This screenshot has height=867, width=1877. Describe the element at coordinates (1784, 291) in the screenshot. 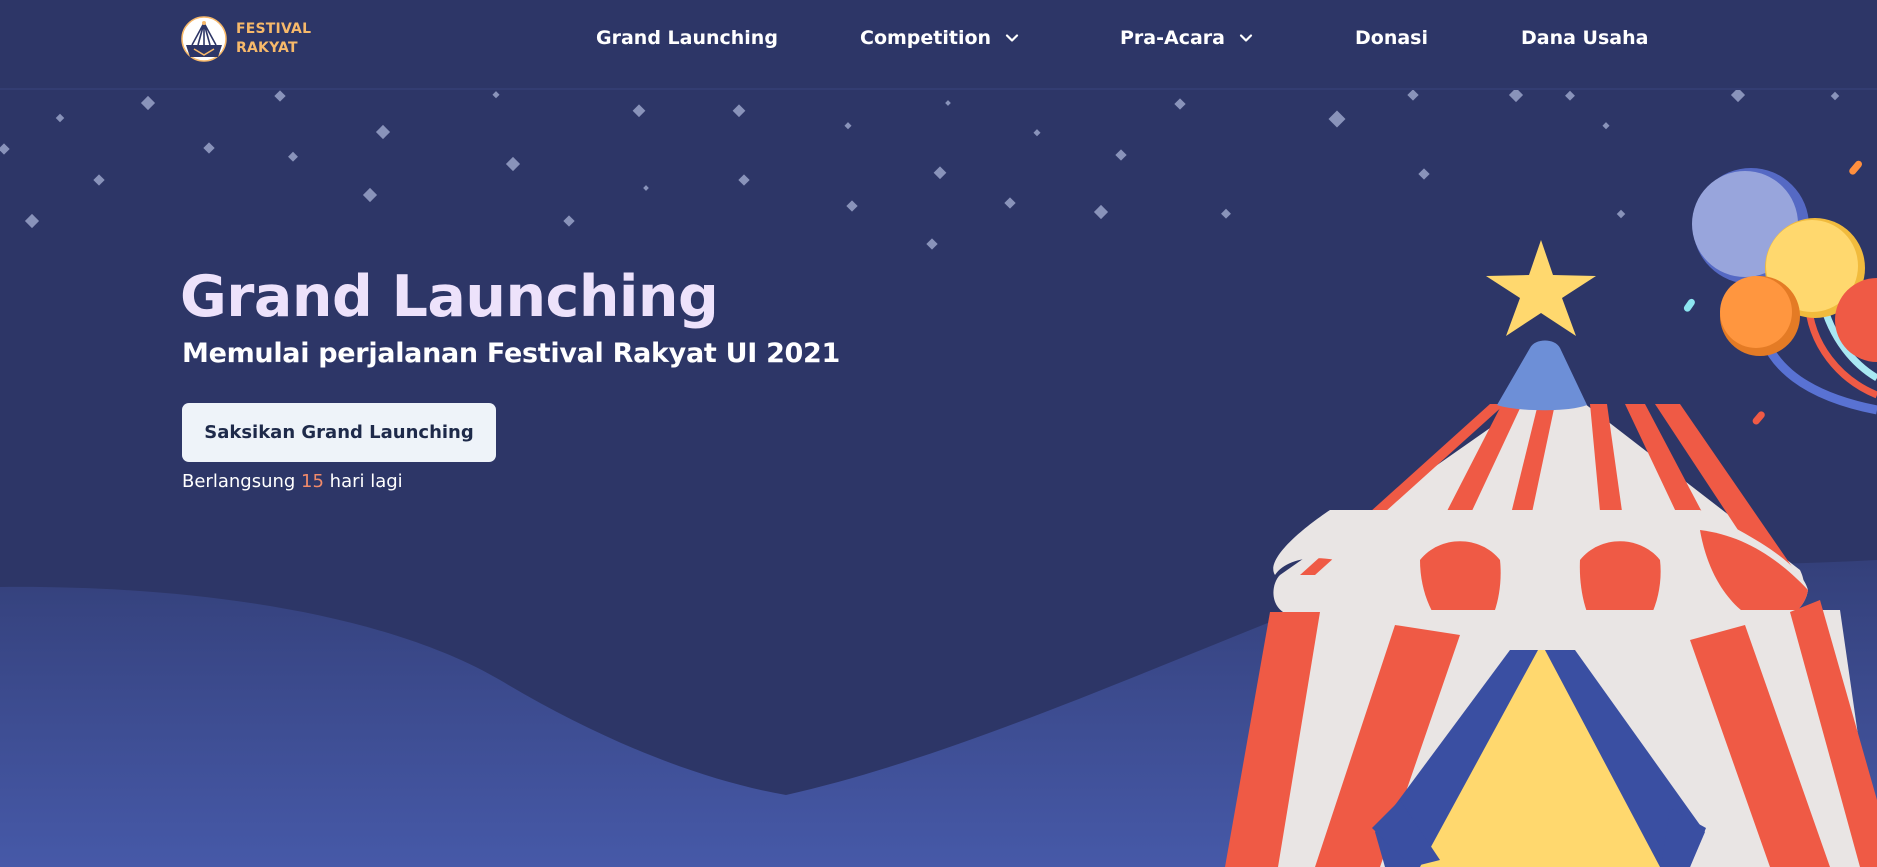

I see `balloons` at that location.